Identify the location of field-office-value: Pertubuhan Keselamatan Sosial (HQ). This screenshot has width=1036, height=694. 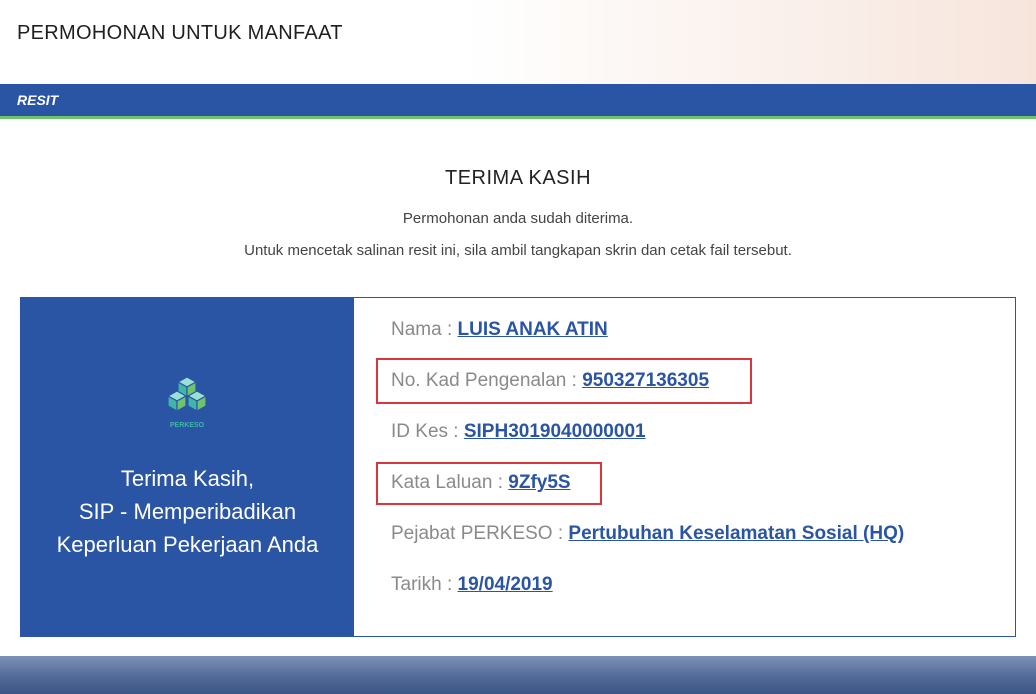
(736, 533).